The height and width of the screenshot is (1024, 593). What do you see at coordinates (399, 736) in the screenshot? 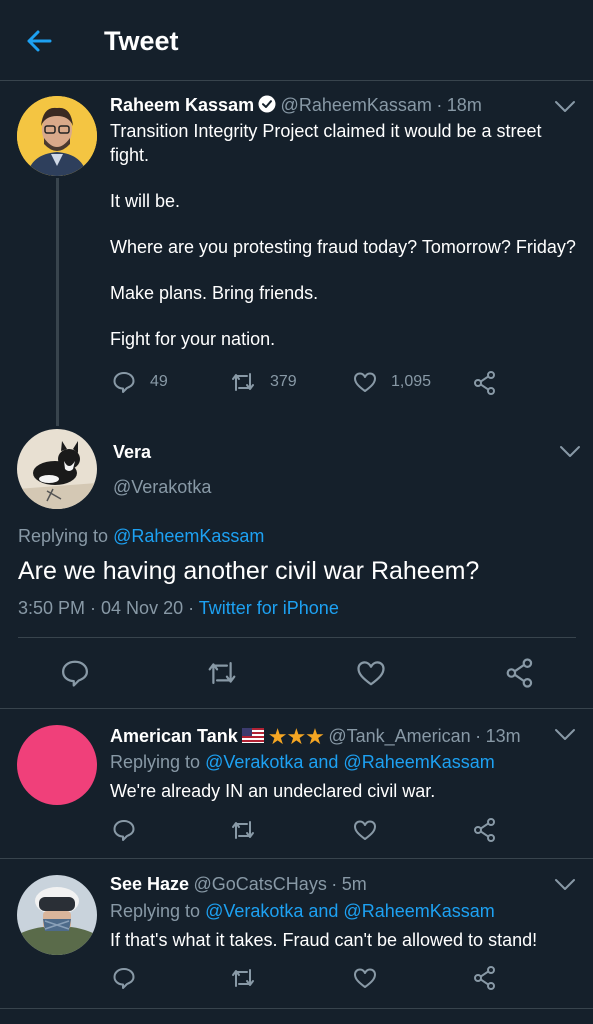
I see `author-handle: @Tank_American` at bounding box center [399, 736].